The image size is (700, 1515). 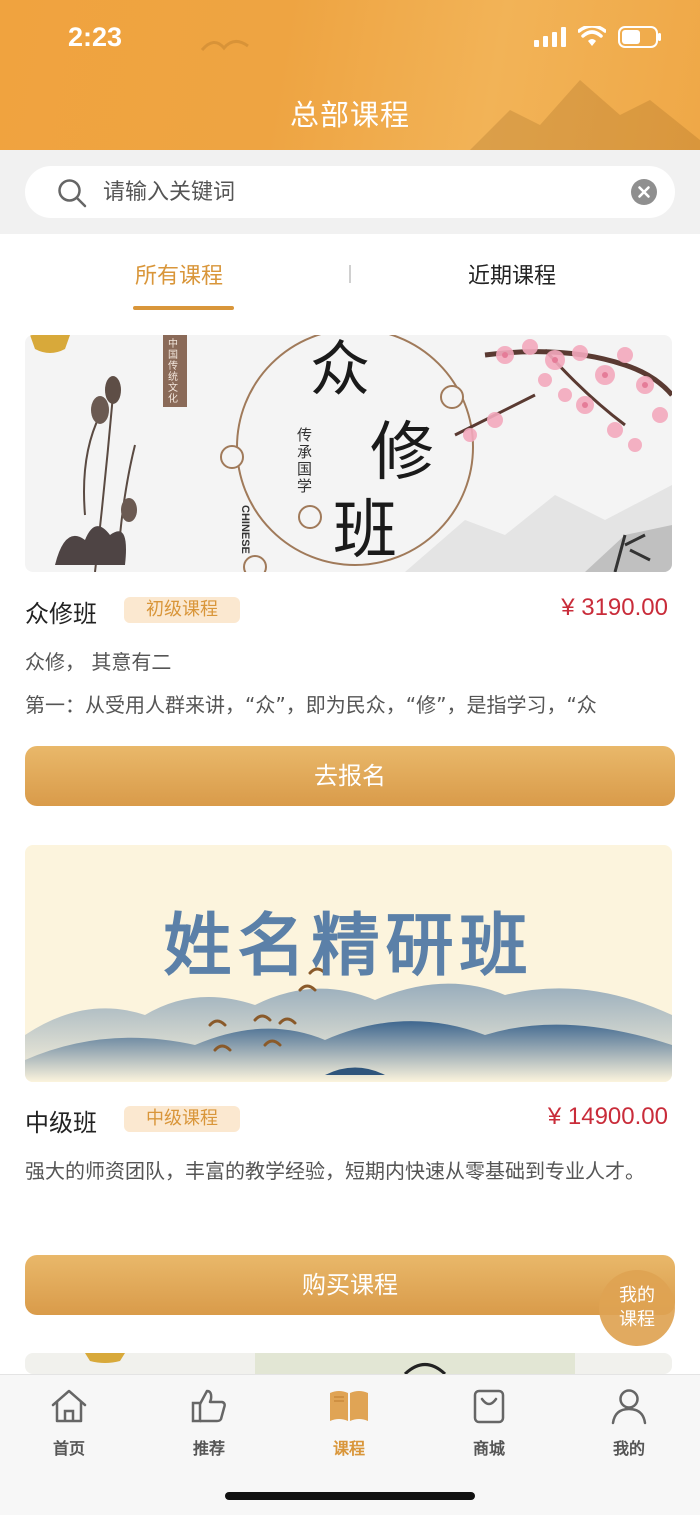 I want to click on level-badge: 中级课程, so click(x=182, y=1119).